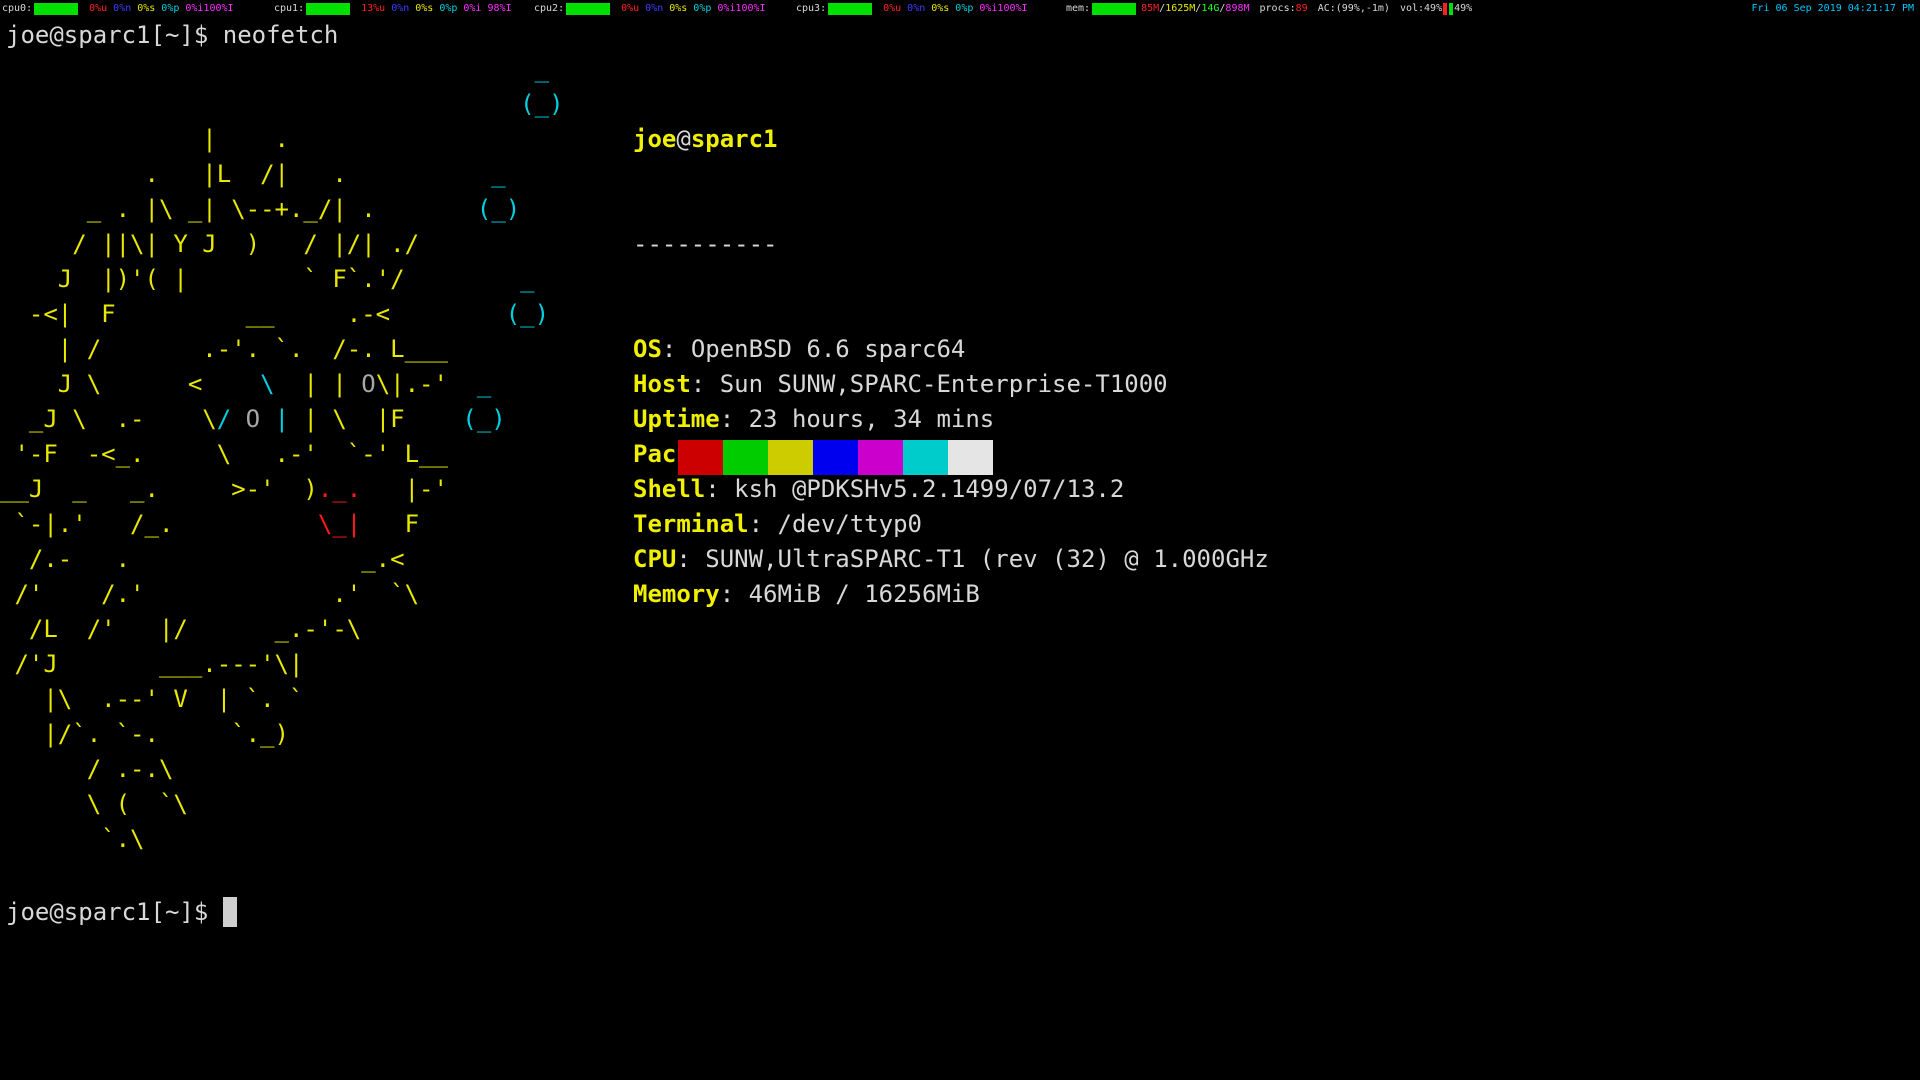 The image size is (1920, 1080). I want to click on vol-left: 49%, so click(1433, 8).